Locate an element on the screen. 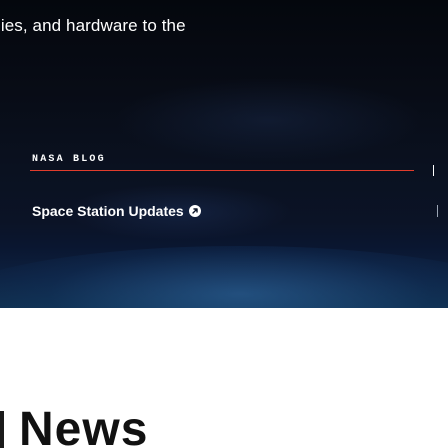 The height and width of the screenshot is (448, 448). hero-description-text: lies, and hardware to the is located at coordinates (93, 25).